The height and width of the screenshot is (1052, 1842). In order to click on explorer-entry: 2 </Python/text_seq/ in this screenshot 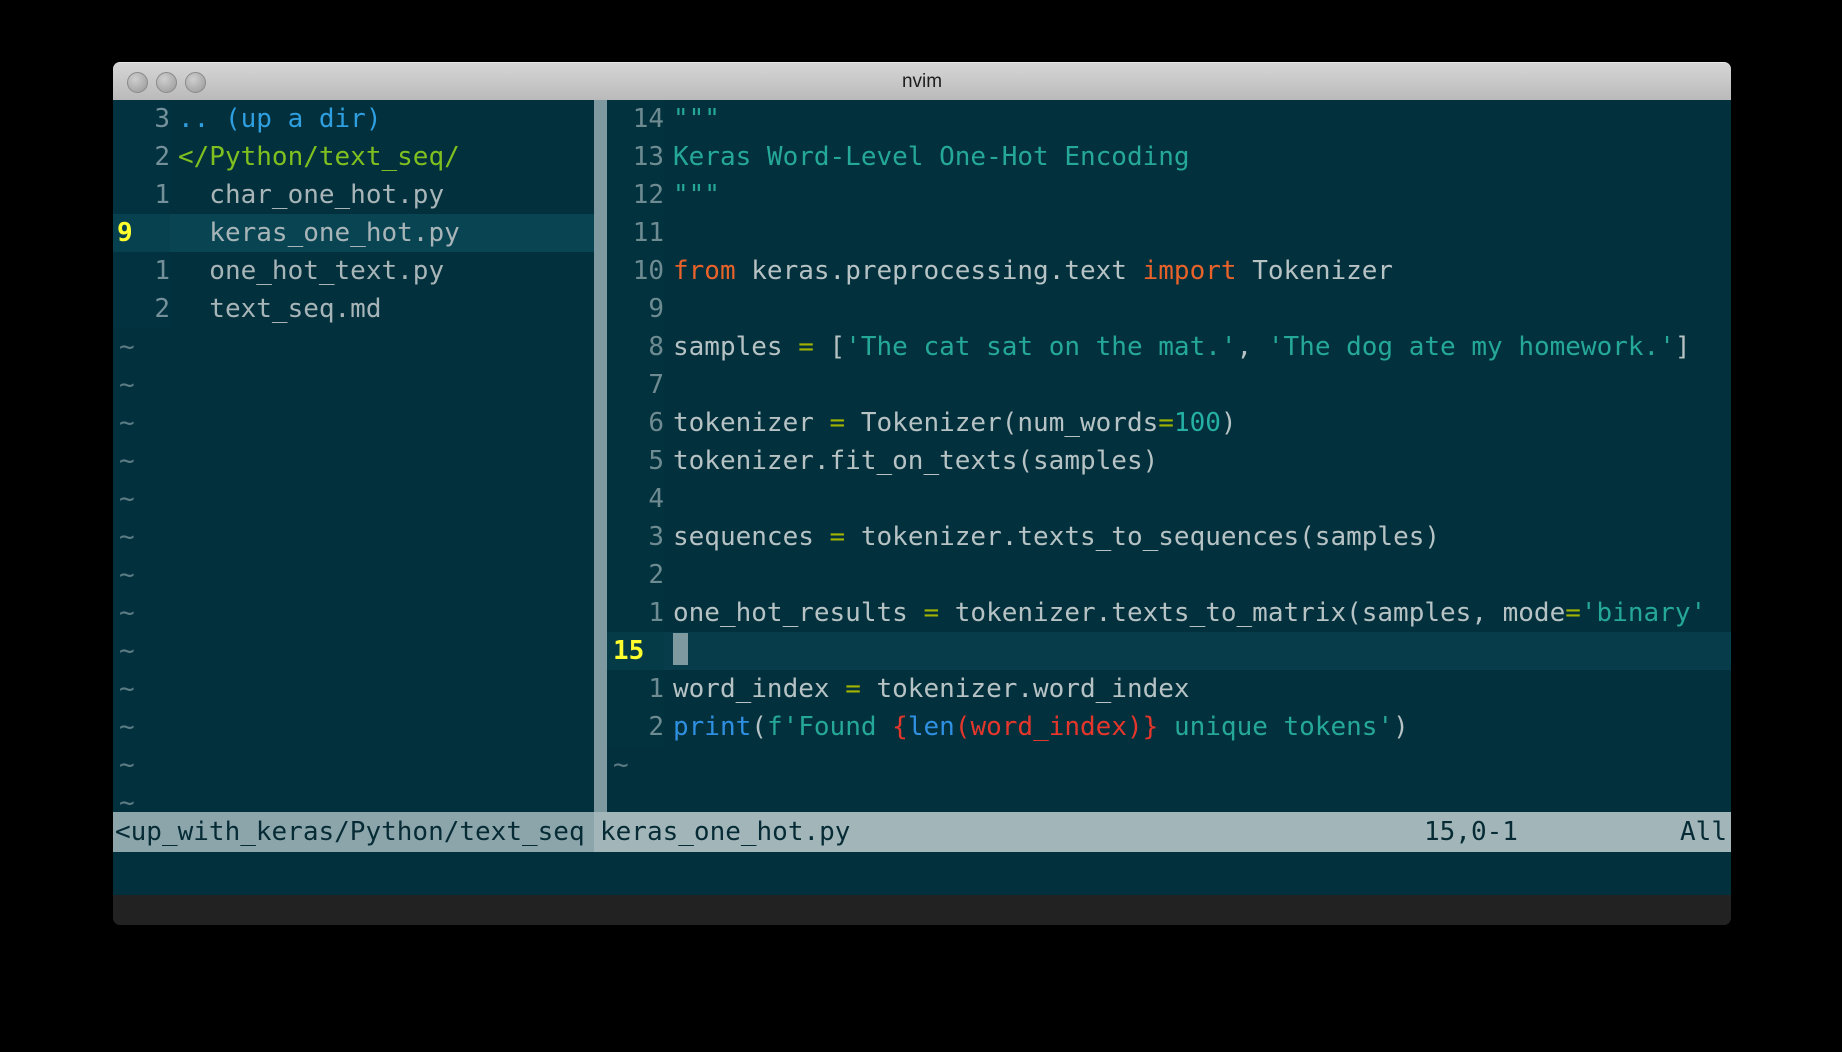, I will do `click(353, 157)`.